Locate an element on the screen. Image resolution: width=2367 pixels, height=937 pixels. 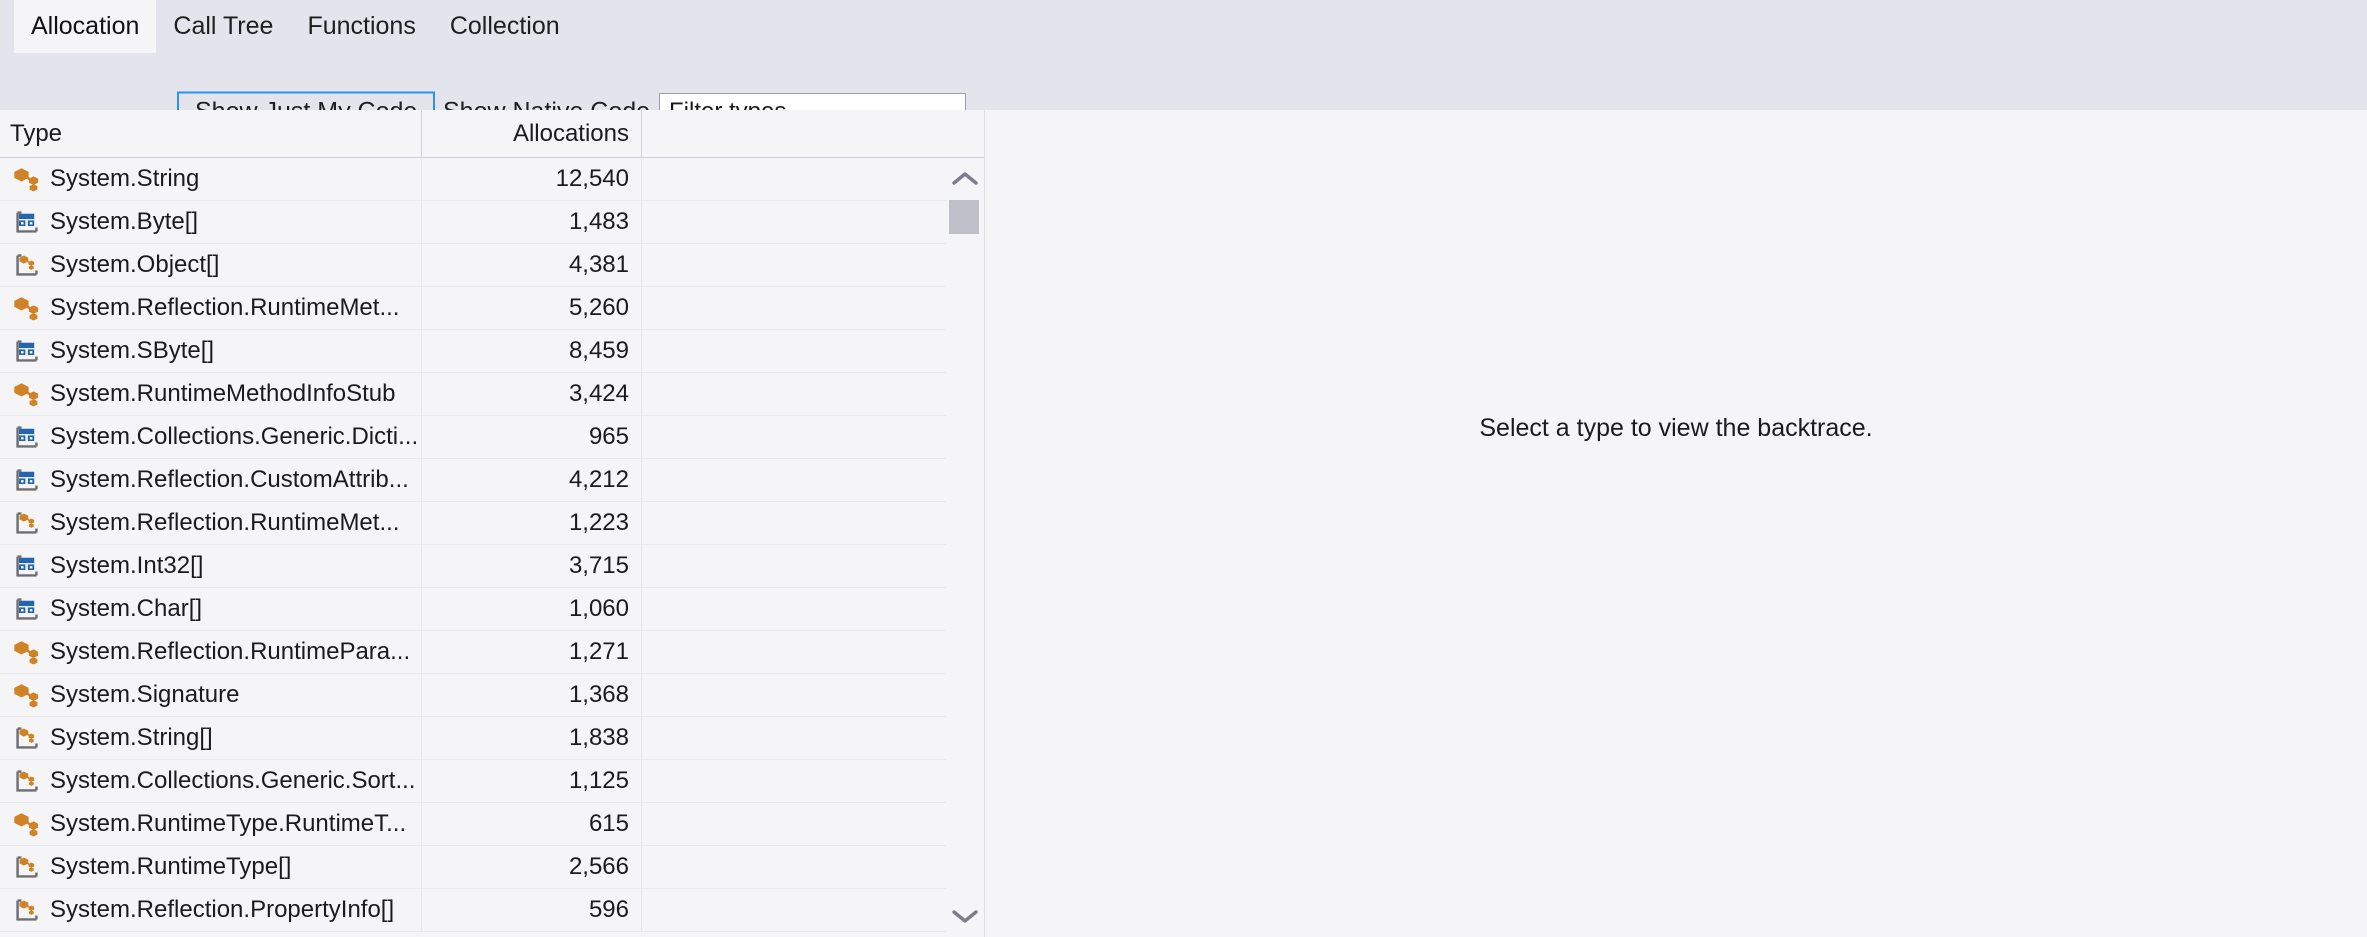
table-row: System.Byte[] 1,483 is located at coordinates (492, 222).